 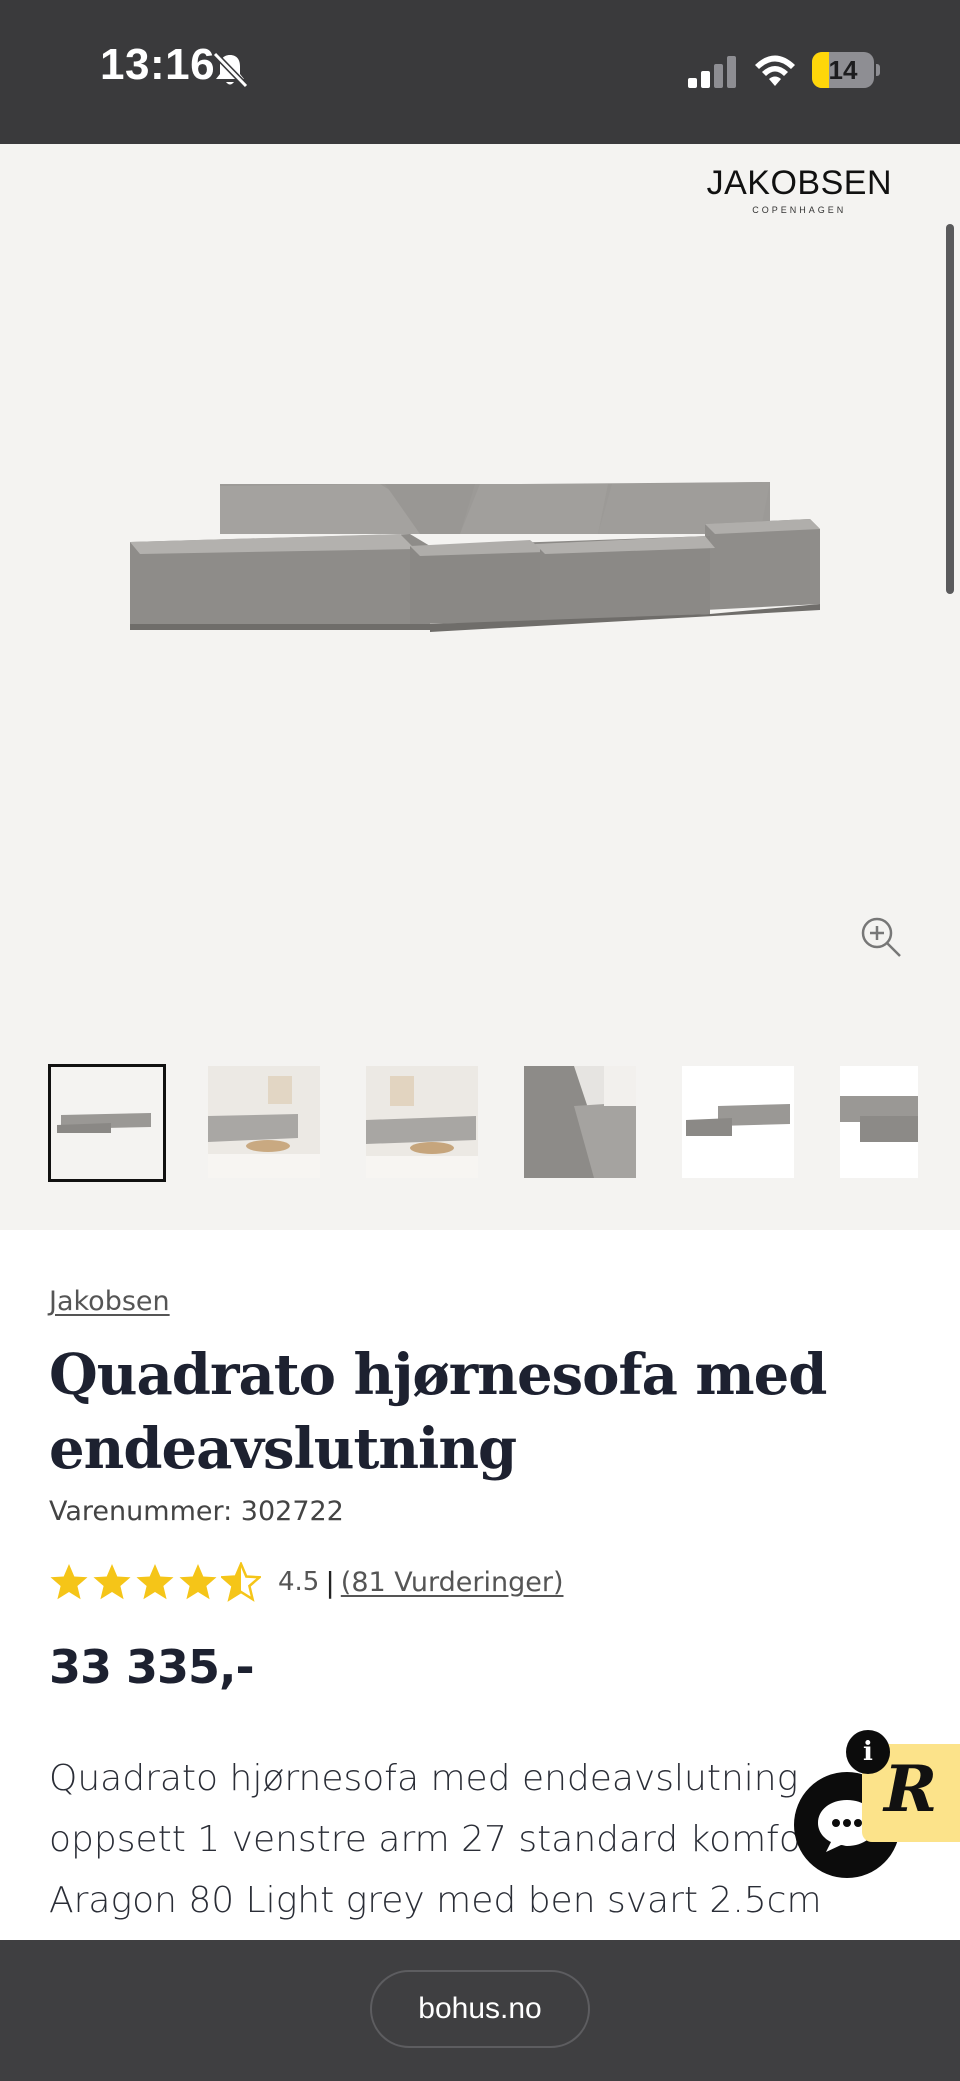 What do you see at coordinates (799, 189) in the screenshot?
I see `brand-logo: JAKOBSEN COPENHAGEN` at bounding box center [799, 189].